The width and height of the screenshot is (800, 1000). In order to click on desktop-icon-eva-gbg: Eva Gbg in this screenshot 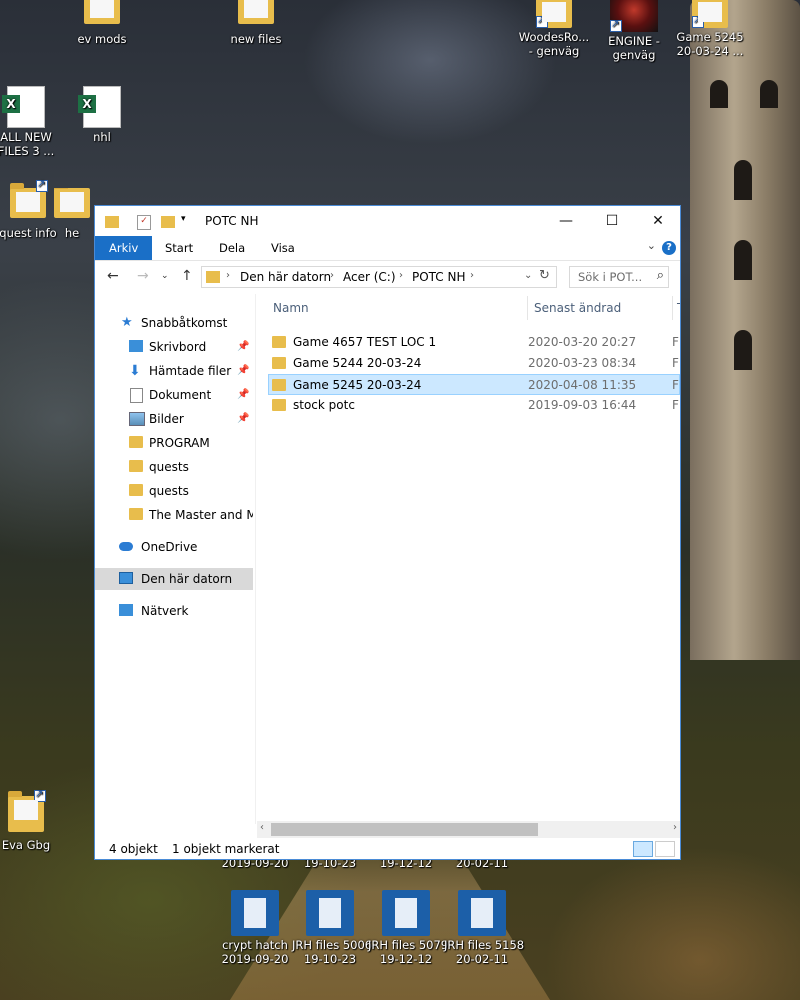, I will do `click(32, 820)`.